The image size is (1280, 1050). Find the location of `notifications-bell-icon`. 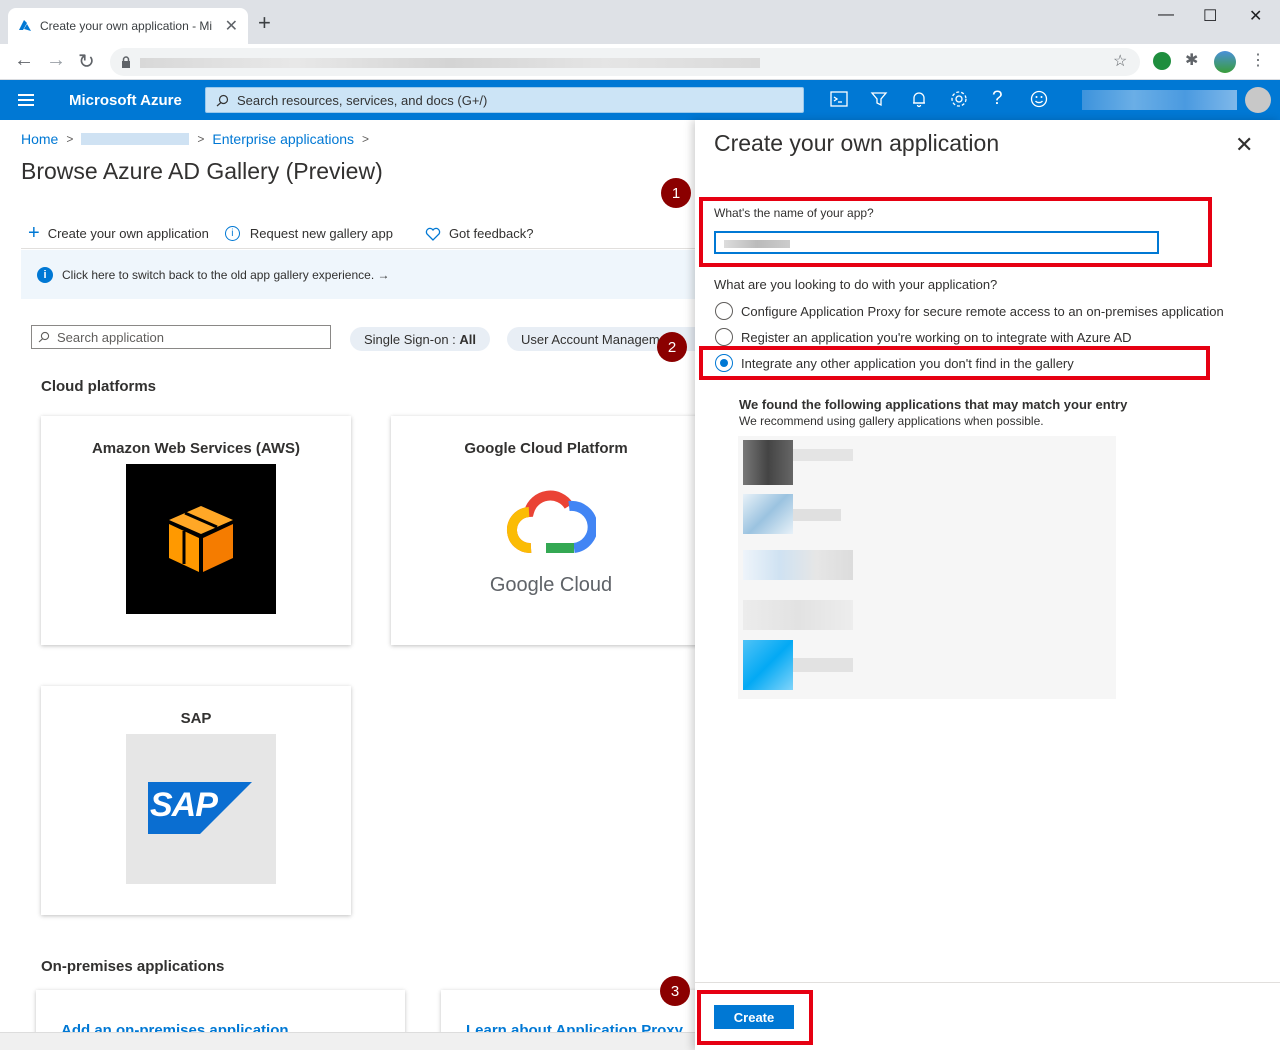

notifications-bell-icon is located at coordinates (919, 99).